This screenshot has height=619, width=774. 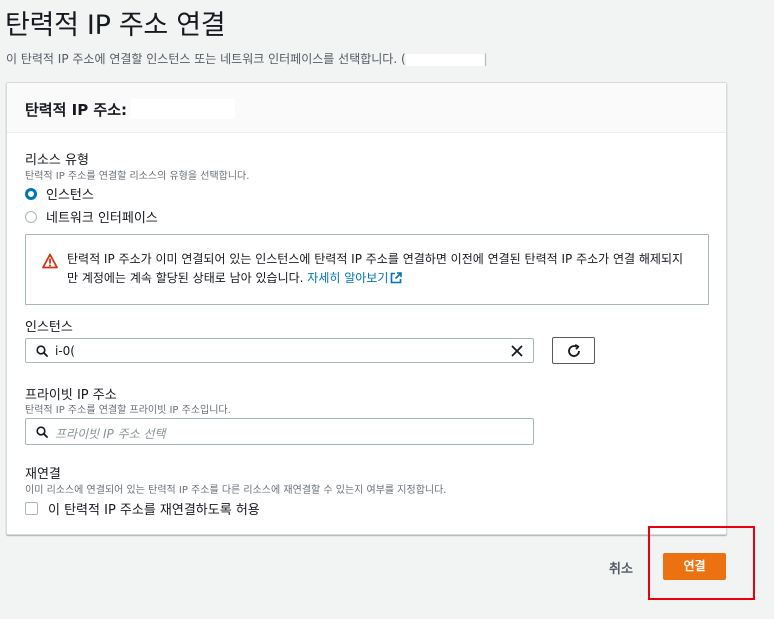 What do you see at coordinates (128, 410) in the screenshot?
I see `private-ip-description: 탄력적 IP 주소를 연결할 프라이빗 IP 주소입니다.` at bounding box center [128, 410].